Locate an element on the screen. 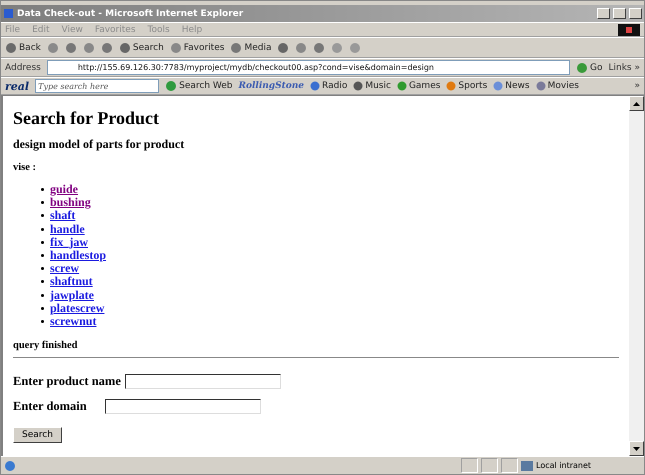 The height and width of the screenshot is (475, 645). address-label: Address is located at coordinates (23, 67).